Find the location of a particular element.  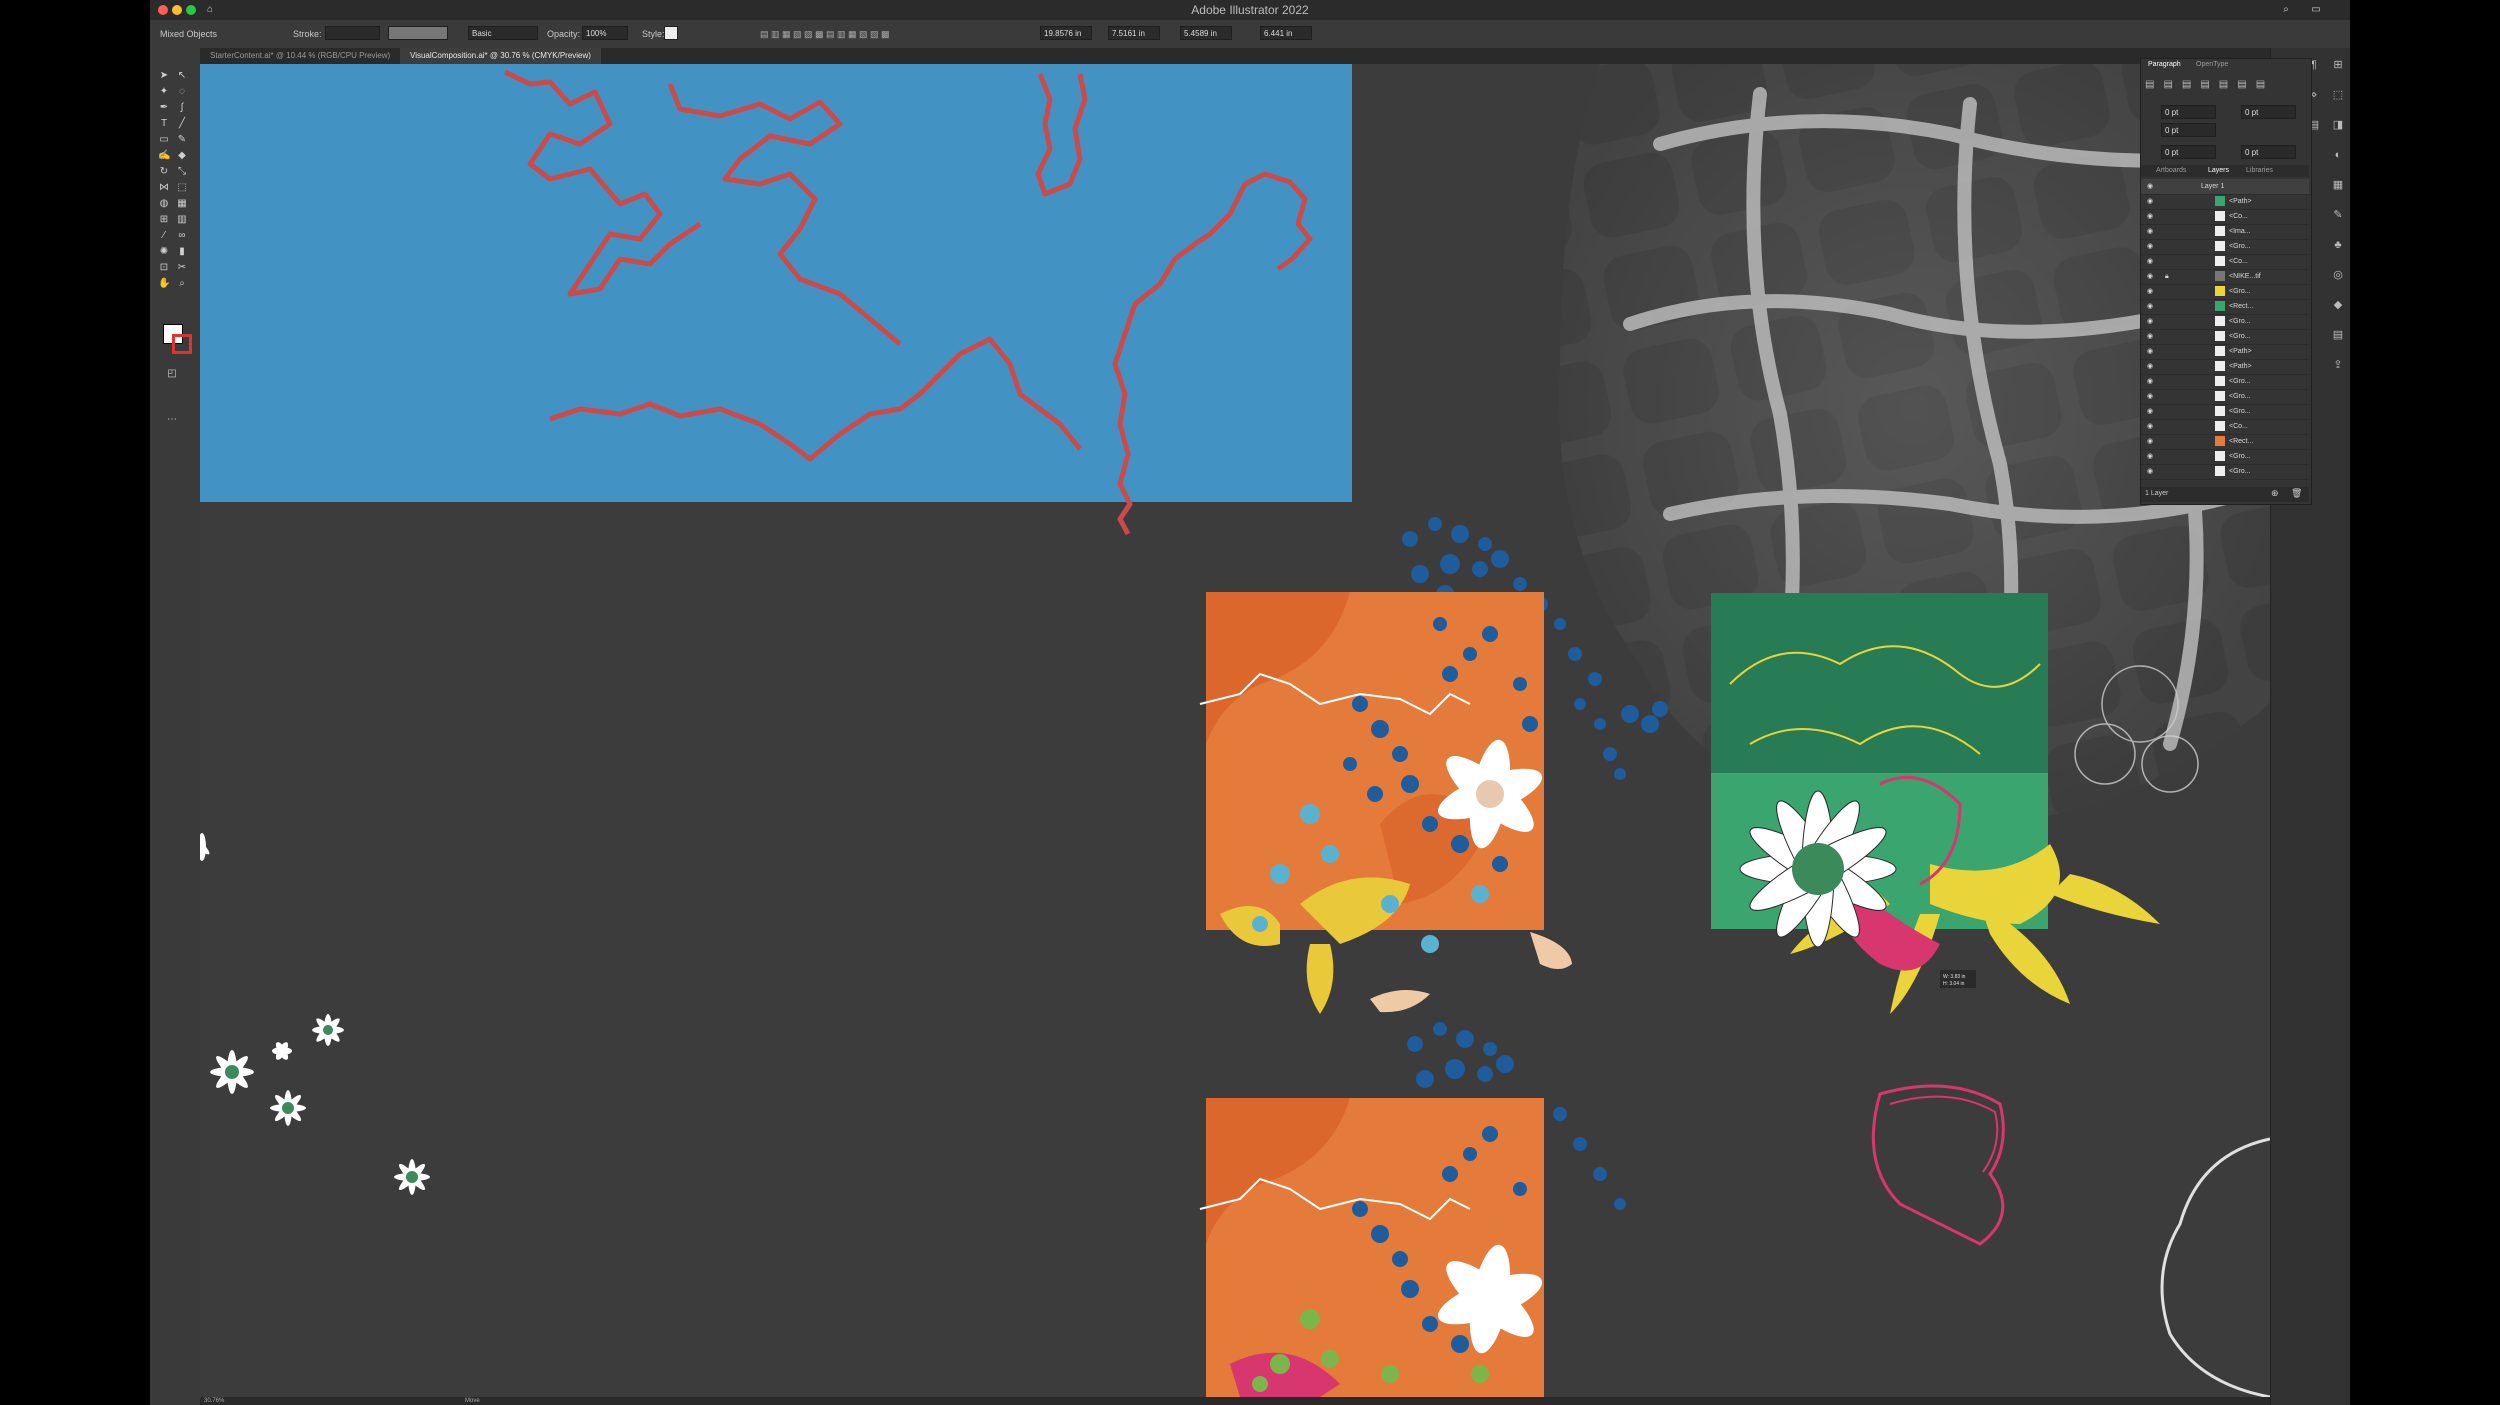

slice-tool-icon: ✂ is located at coordinates (182, 268).